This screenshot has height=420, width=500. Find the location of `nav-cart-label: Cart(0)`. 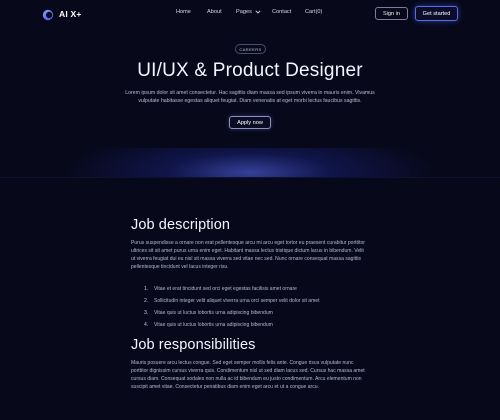

nav-cart-label: Cart(0) is located at coordinates (314, 12).